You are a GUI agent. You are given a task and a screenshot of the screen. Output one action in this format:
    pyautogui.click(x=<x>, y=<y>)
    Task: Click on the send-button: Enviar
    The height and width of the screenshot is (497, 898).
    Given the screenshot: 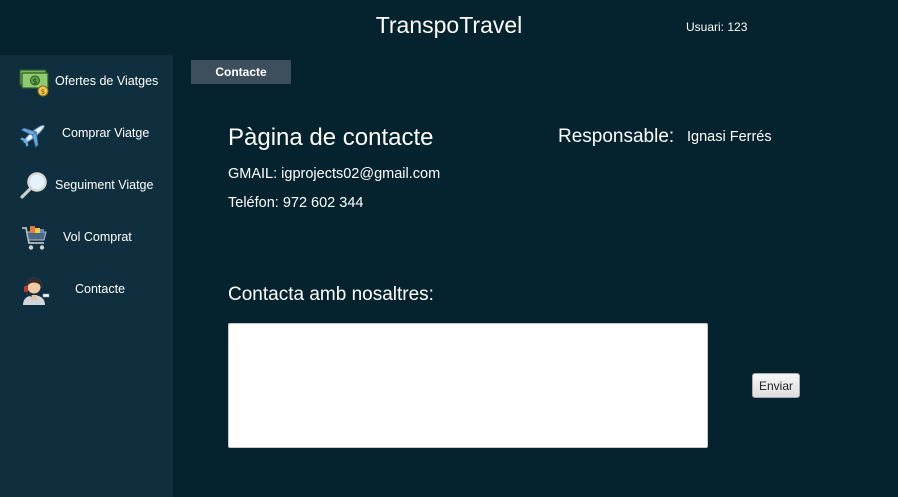 What is the action you would take?
    pyautogui.click(x=776, y=385)
    